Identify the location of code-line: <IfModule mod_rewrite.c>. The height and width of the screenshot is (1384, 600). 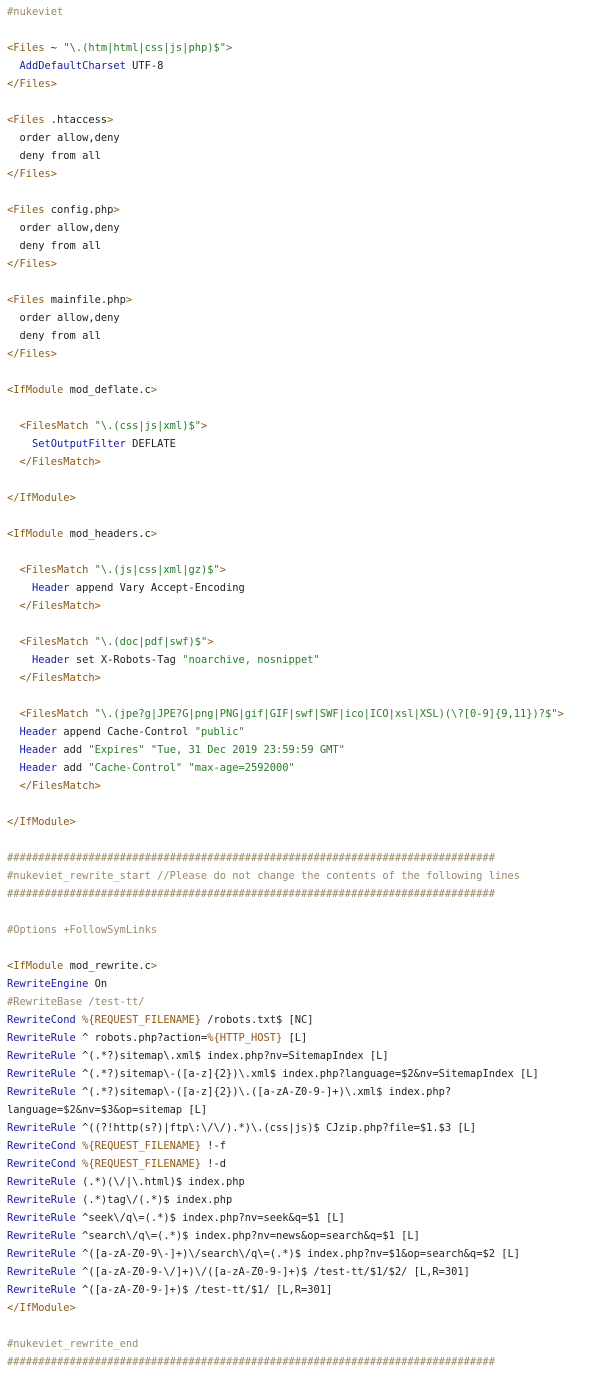
(303, 966).